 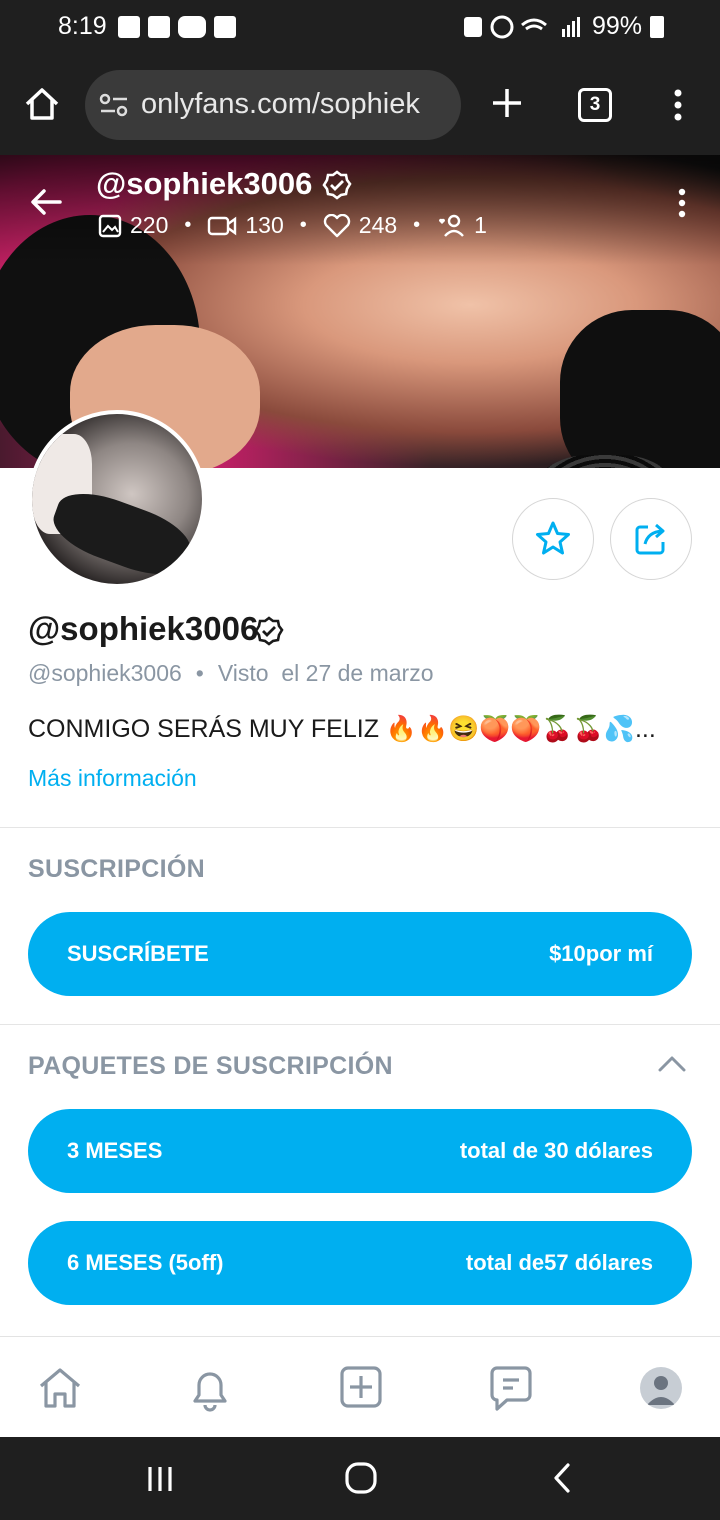 I want to click on video-count: 130, so click(x=264, y=225).